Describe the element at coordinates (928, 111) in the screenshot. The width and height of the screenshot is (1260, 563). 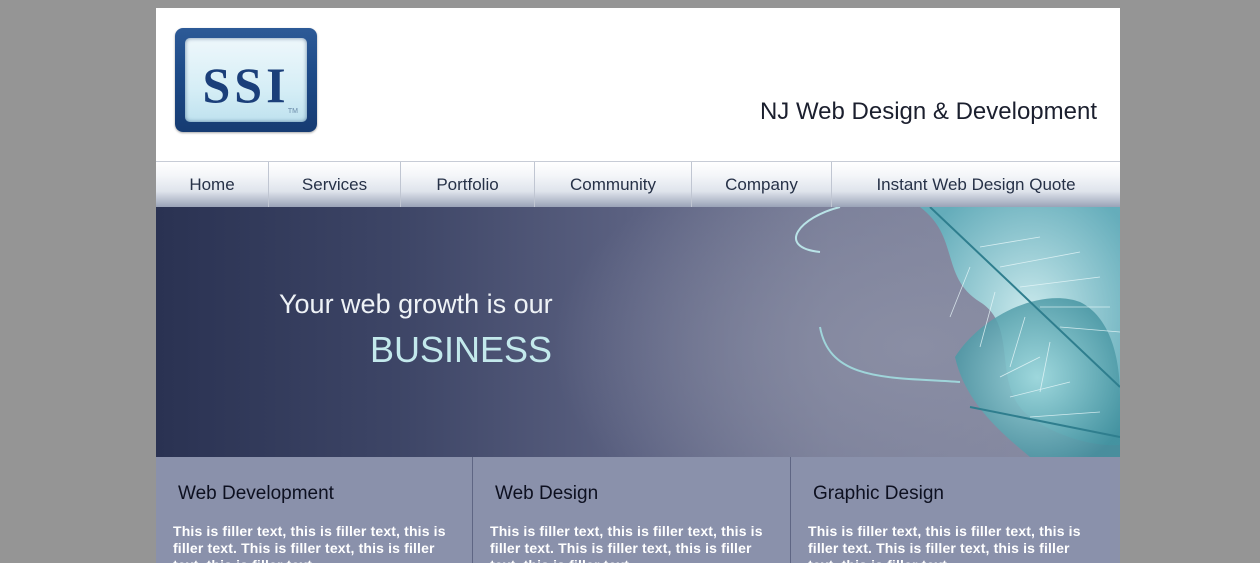
I see `site-tagline: NJ Web Design & Development` at that location.